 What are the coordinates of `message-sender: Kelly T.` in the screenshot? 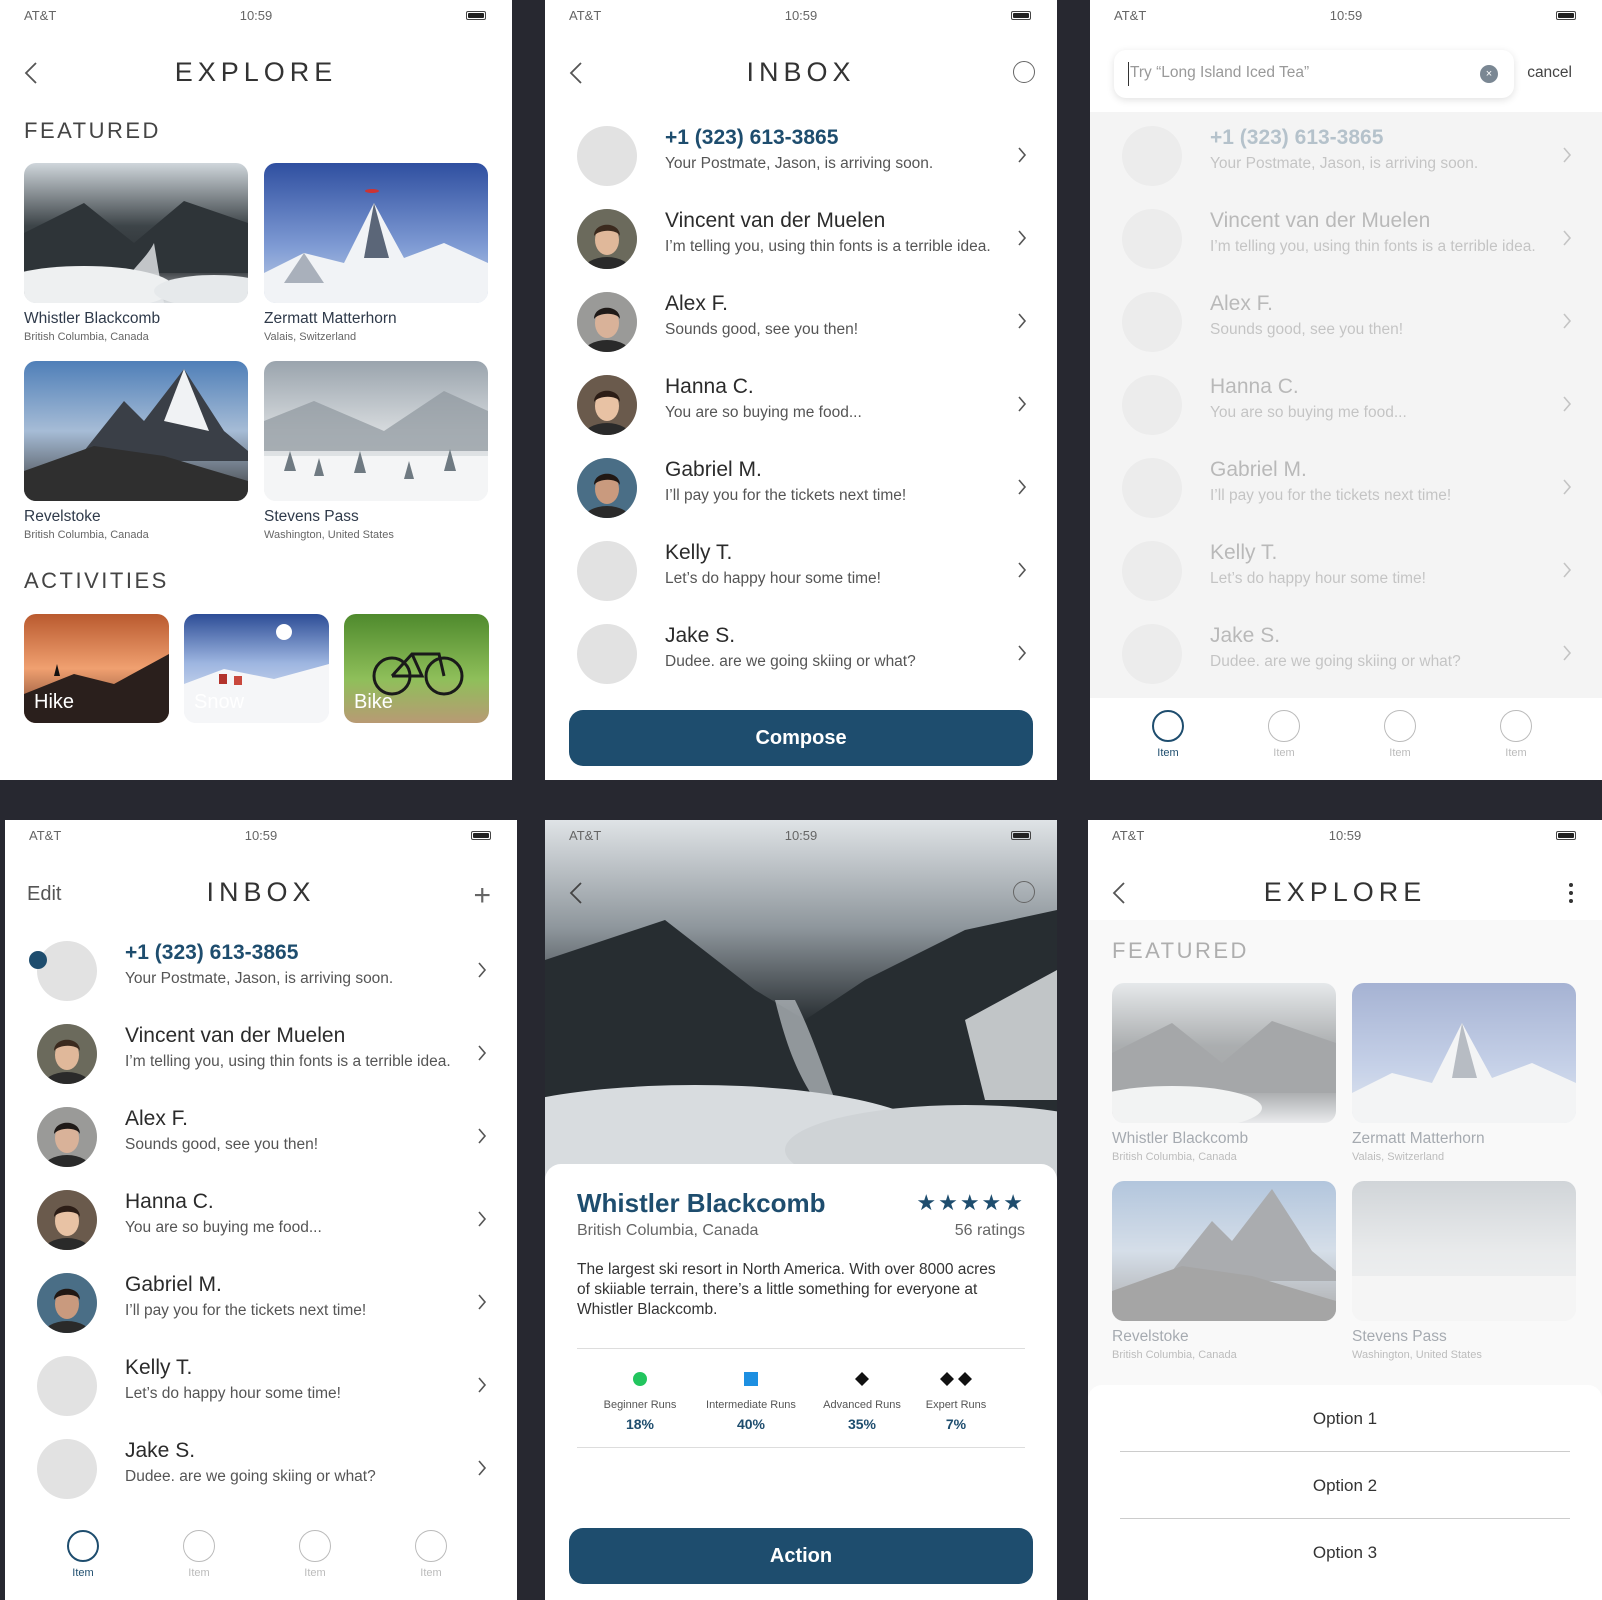 It's located at (159, 1367).